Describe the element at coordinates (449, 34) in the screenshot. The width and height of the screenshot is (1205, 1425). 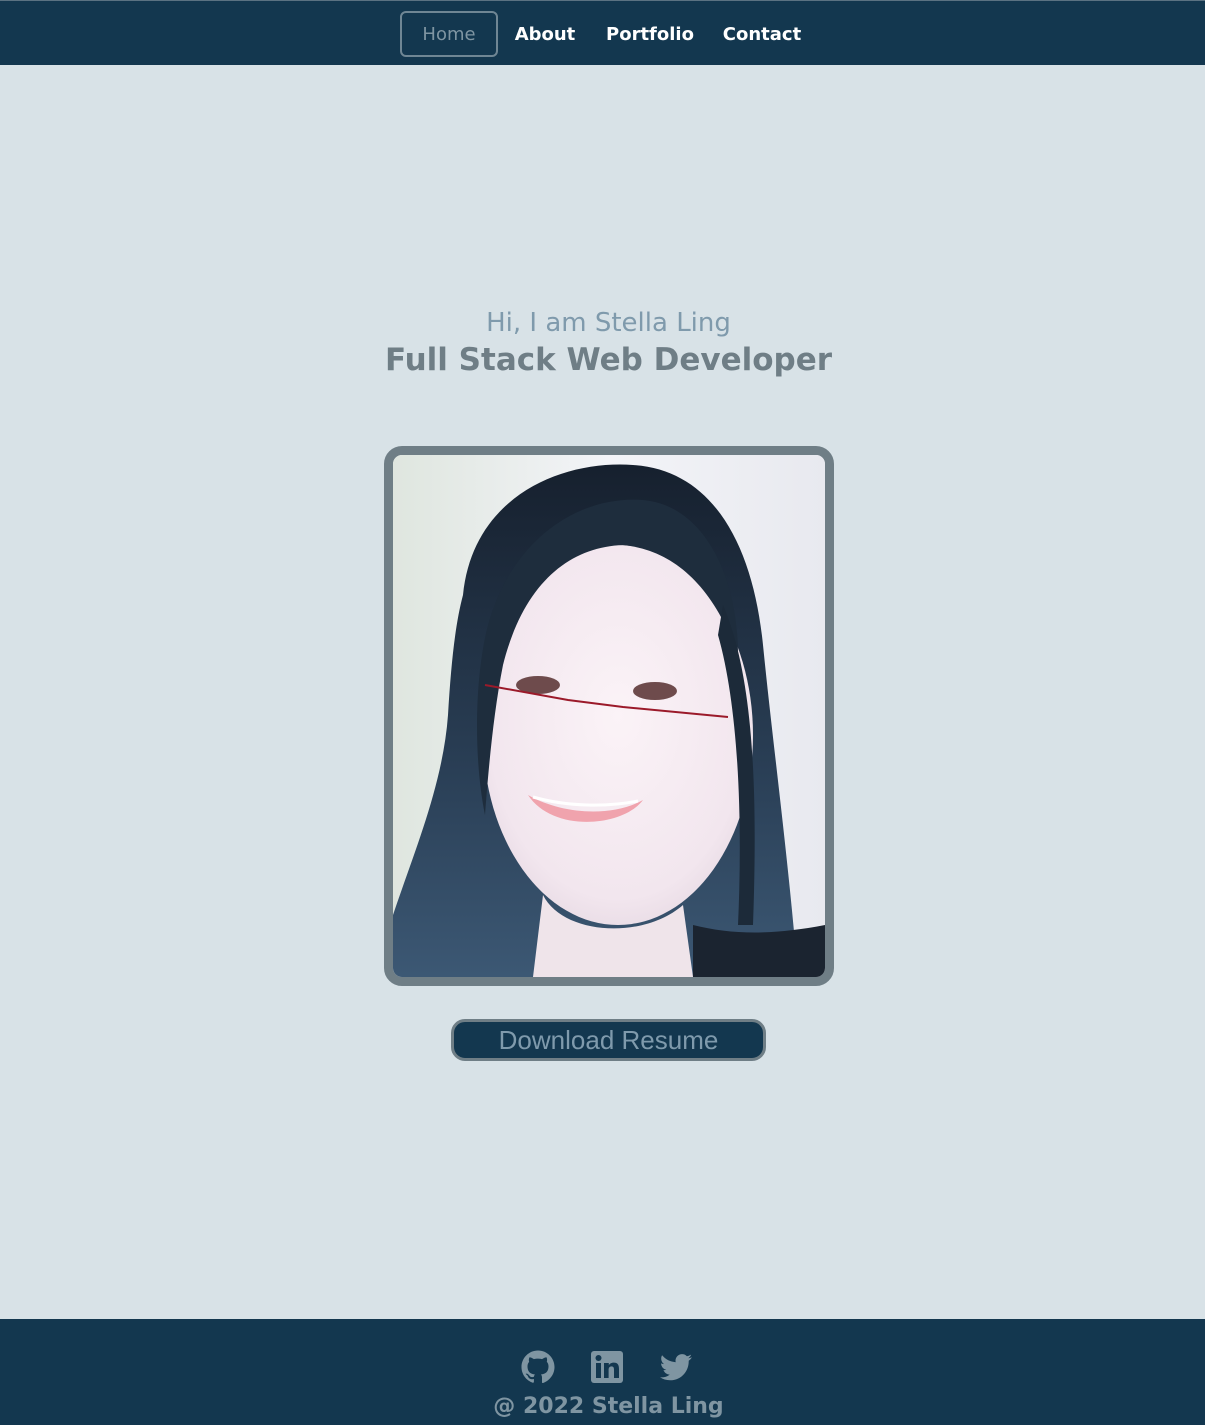
I see `nav-home-link: Home` at that location.